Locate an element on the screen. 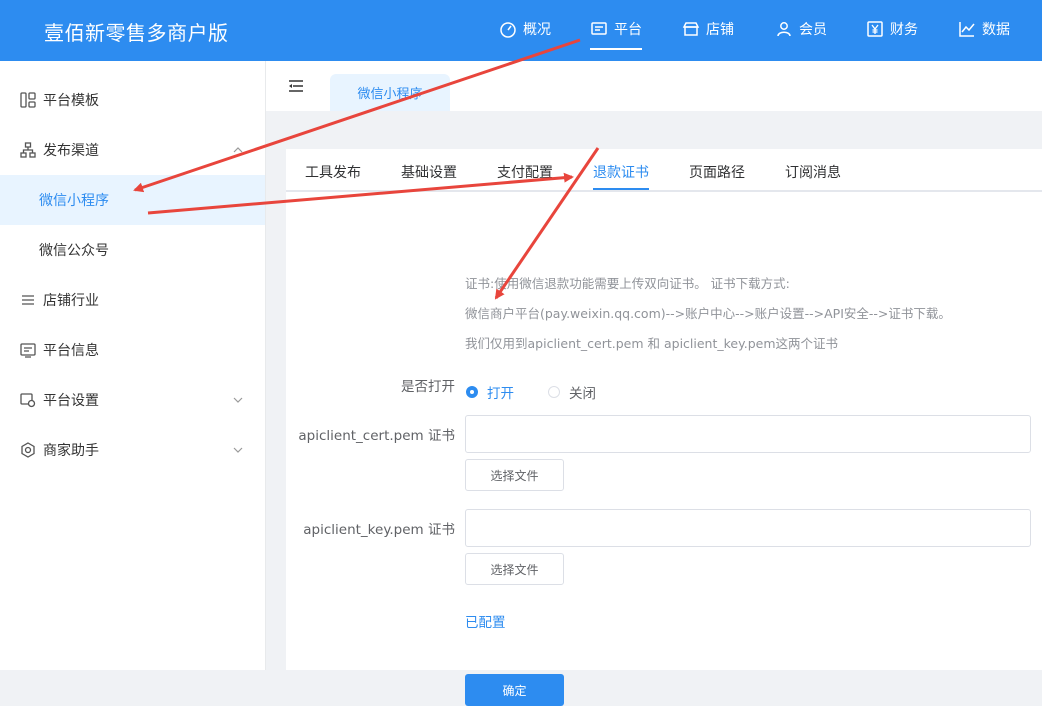 This screenshot has width=1042, height=706. channels-icon is located at coordinates (28, 150).